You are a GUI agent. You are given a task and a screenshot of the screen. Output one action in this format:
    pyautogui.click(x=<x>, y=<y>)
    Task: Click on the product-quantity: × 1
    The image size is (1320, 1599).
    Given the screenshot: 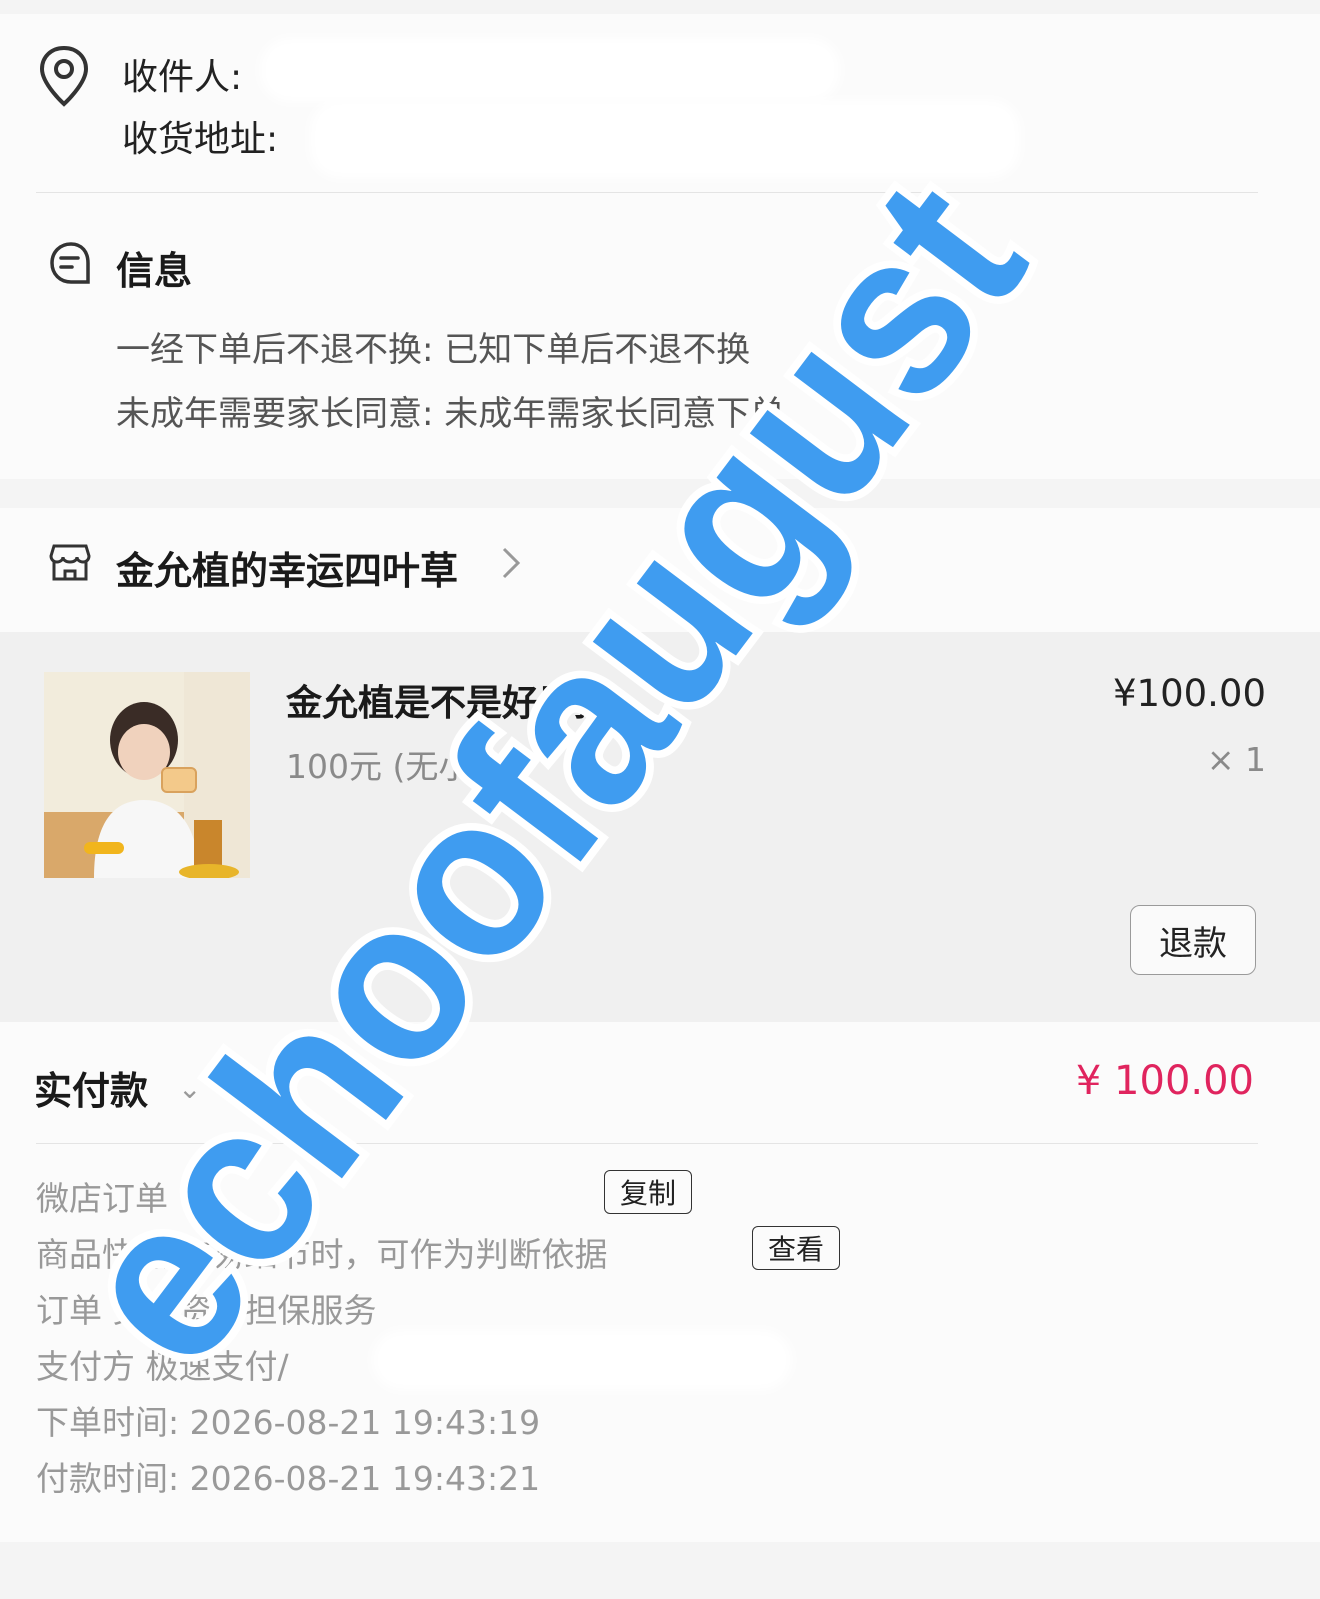 What is the action you would take?
    pyautogui.click(x=1236, y=759)
    